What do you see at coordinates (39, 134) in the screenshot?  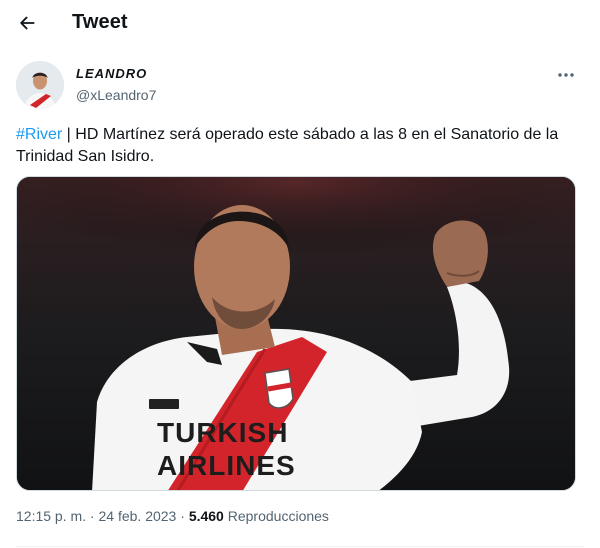 I see `hashtag-link: #River` at bounding box center [39, 134].